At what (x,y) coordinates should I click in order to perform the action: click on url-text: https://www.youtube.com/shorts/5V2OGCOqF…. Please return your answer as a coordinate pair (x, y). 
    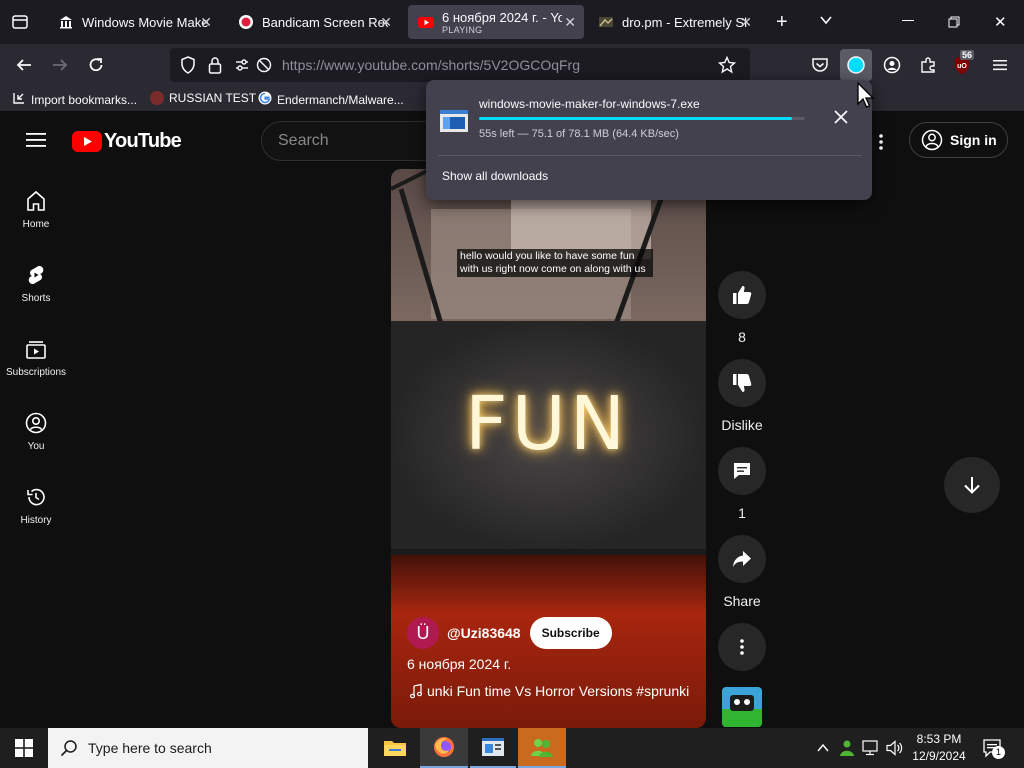
    Looking at the image, I should click on (431, 65).